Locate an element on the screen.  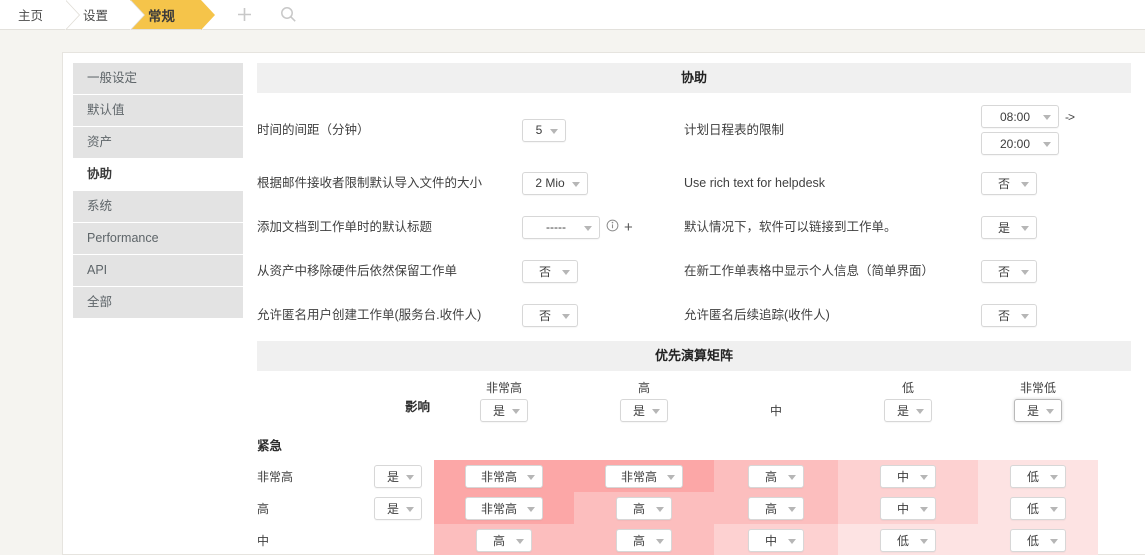
matrix-row-label-0: 非常高 is located at coordinates (275, 476).